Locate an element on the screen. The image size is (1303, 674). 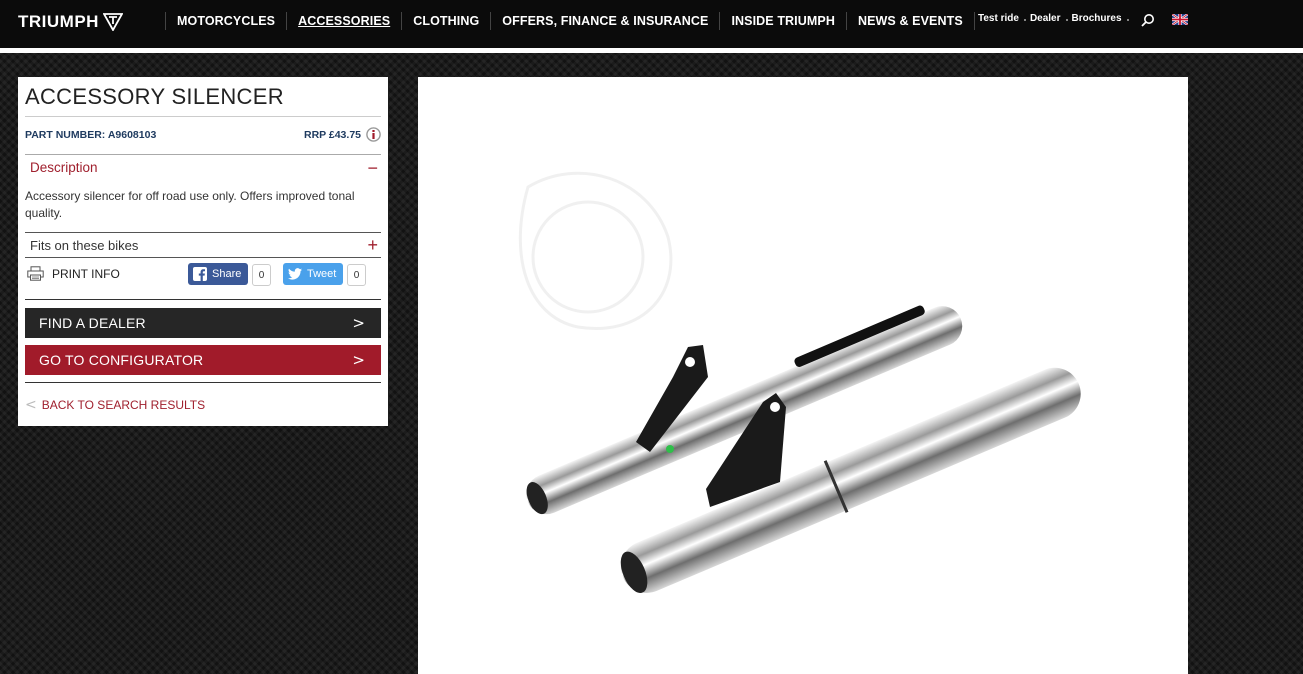
go-to-configurator-button: GO TO CONFIGURATOR > is located at coordinates (203, 360).